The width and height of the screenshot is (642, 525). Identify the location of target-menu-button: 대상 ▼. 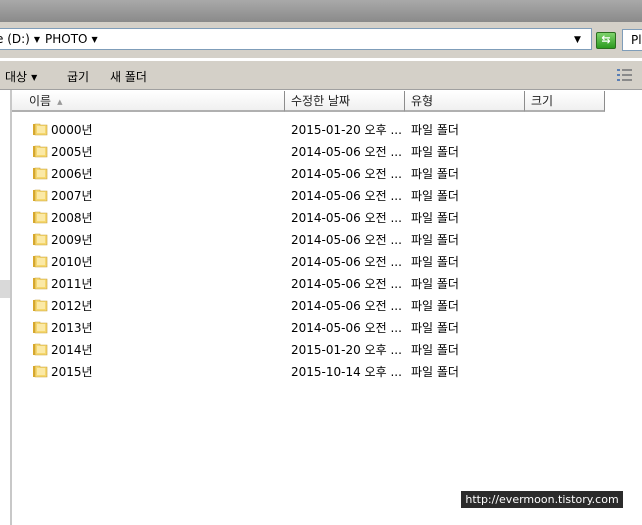
(21, 76).